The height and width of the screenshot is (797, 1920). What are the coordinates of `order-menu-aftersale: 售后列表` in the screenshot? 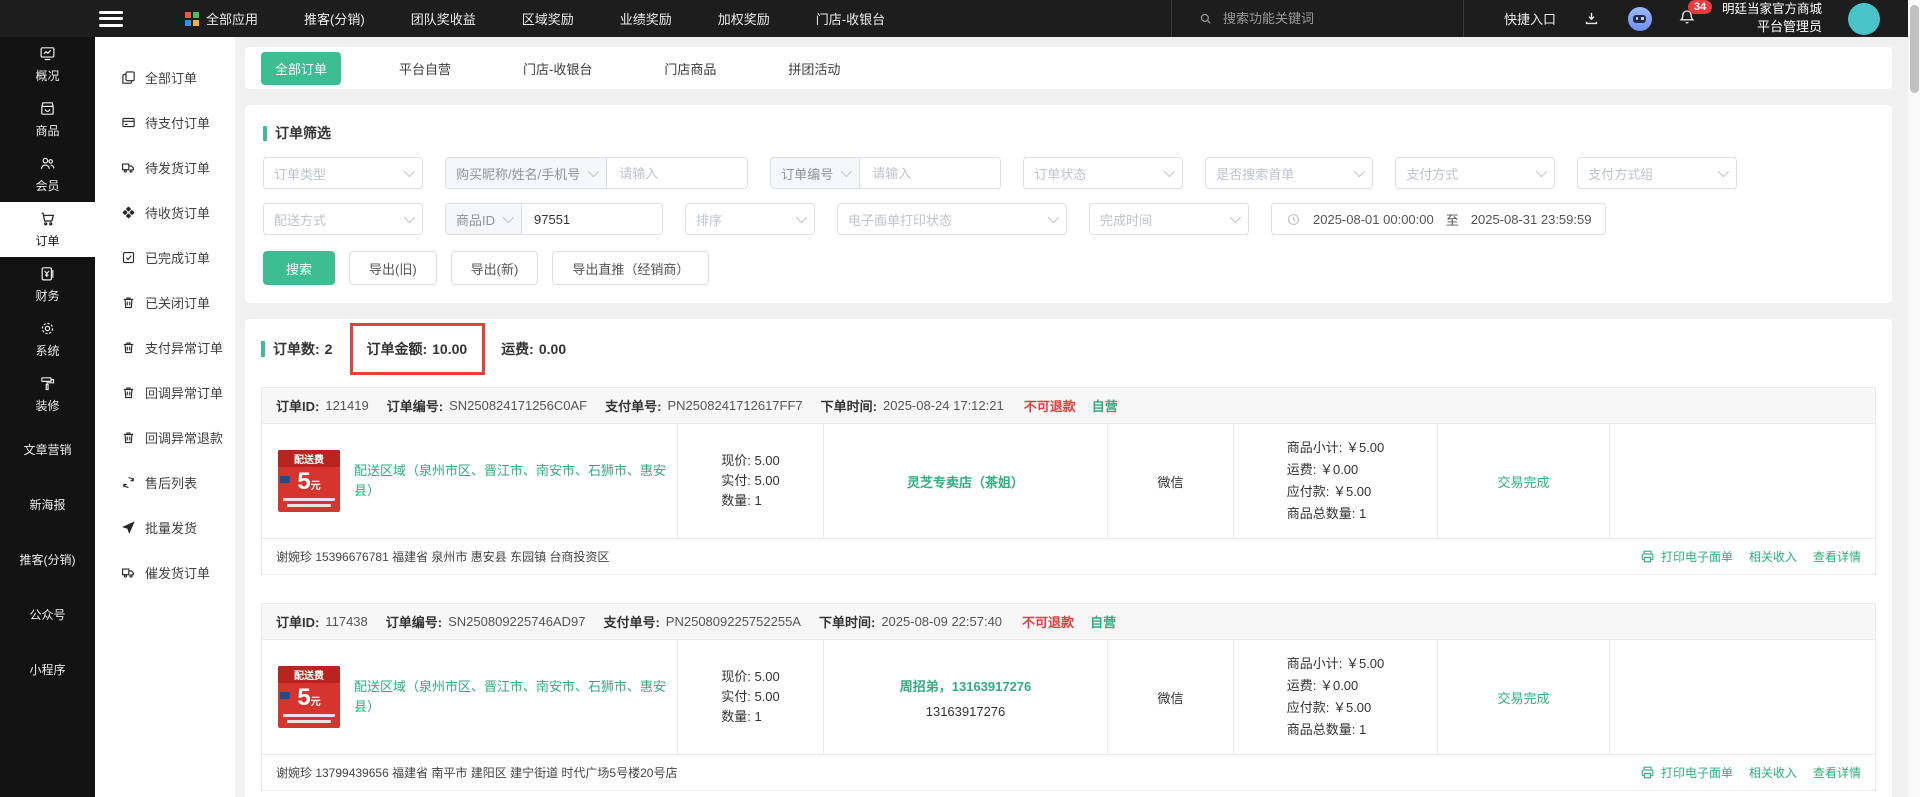 It's located at (165, 482).